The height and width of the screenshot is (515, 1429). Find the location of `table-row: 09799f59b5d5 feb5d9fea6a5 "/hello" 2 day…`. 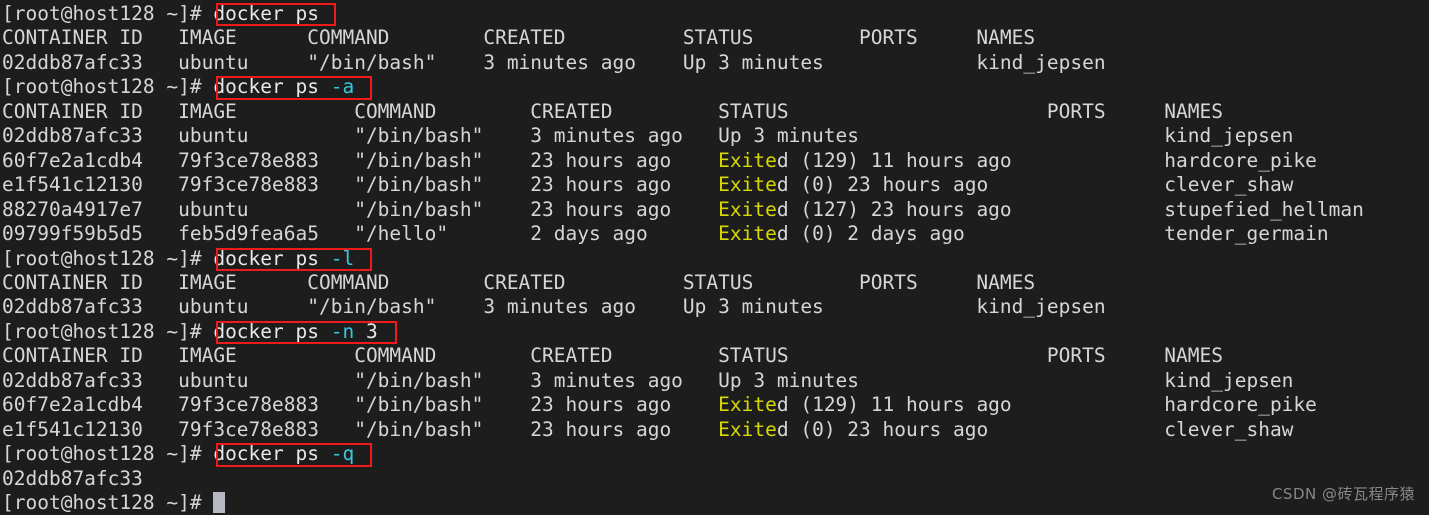

table-row: 09799f59b5d5 feb5d9fea6a5 "/hello" 2 day… is located at coordinates (665, 234).